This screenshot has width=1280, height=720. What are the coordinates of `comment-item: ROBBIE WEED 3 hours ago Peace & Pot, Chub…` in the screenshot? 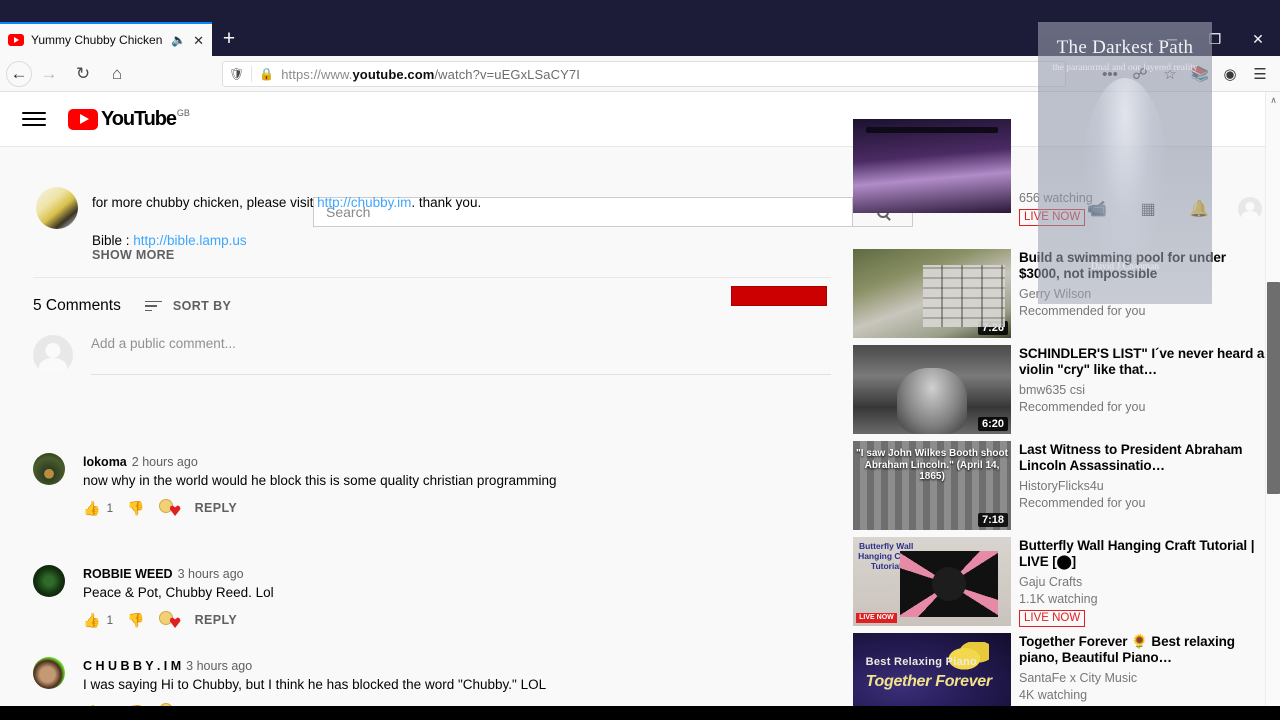 It's located at (432, 596).